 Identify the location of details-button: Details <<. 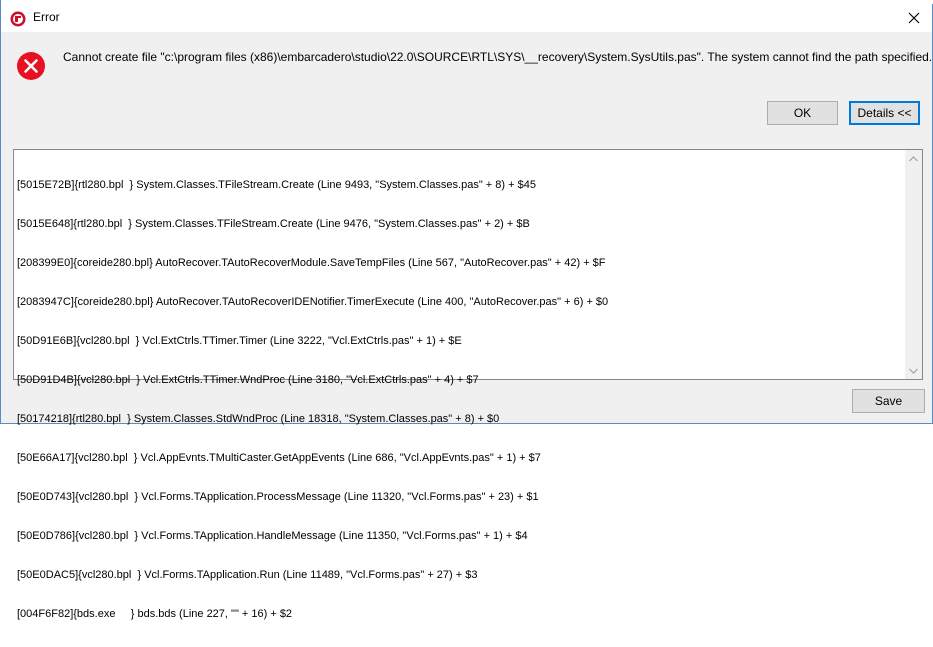
(884, 113).